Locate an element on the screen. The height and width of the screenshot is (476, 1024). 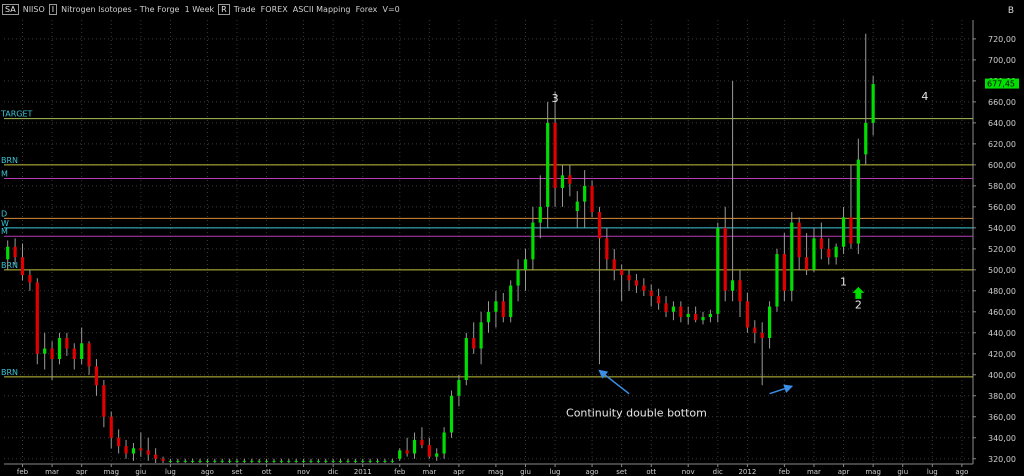
y-tick-label: 500,00 is located at coordinates (1002, 270).